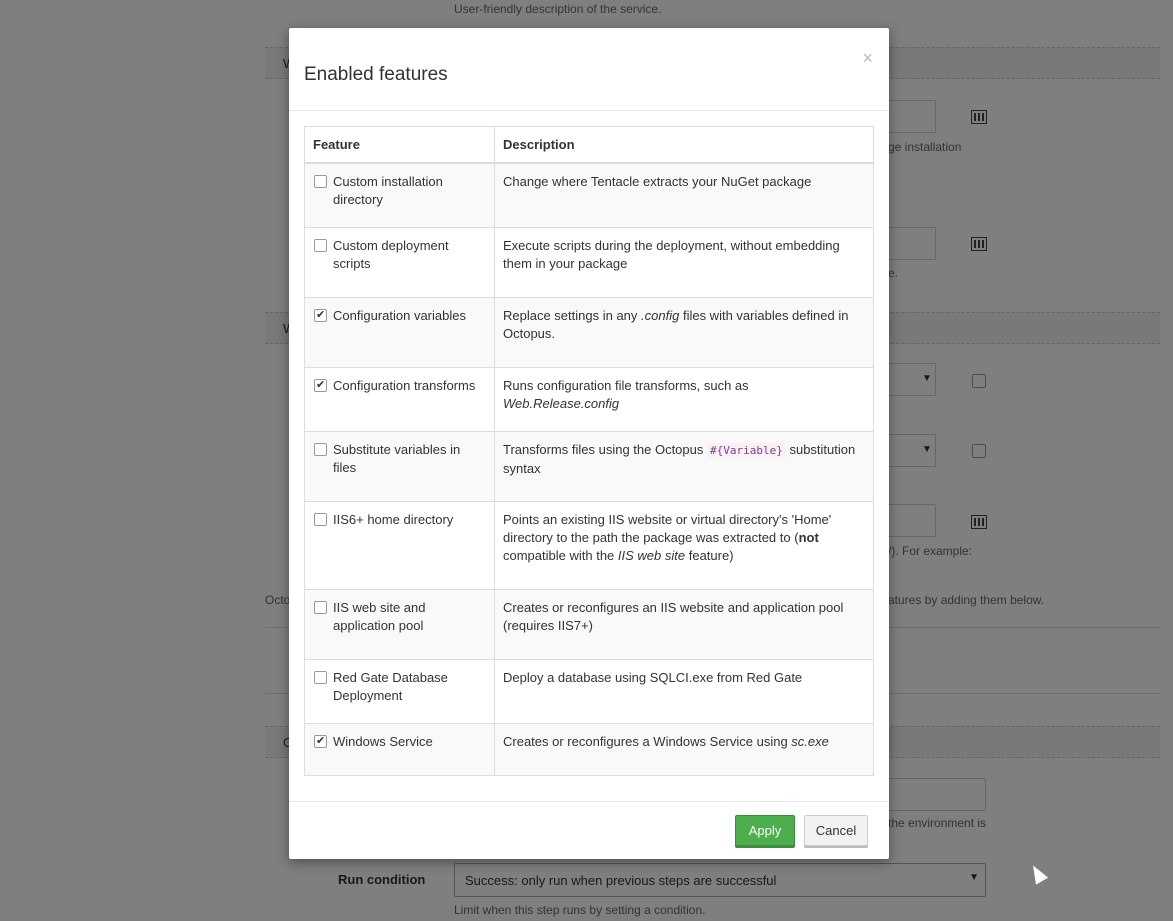 This screenshot has width=1173, height=921. Describe the element at coordinates (383, 741) in the screenshot. I see `feature-name: Windows Service` at that location.